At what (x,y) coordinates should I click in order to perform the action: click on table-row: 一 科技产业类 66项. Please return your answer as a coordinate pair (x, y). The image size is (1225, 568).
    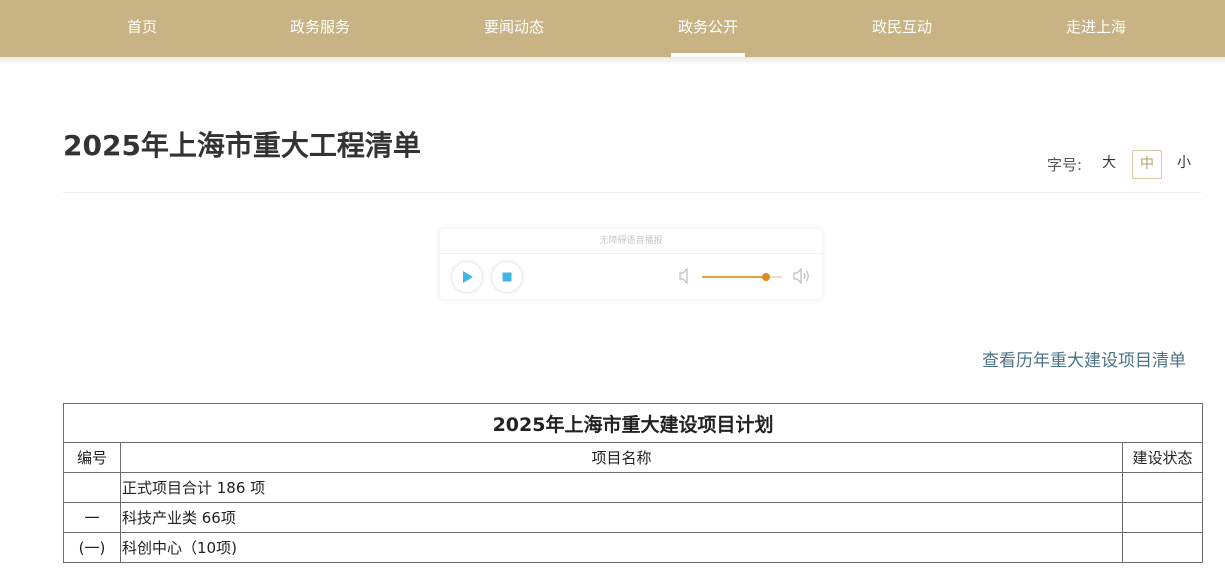
    Looking at the image, I should click on (633, 517).